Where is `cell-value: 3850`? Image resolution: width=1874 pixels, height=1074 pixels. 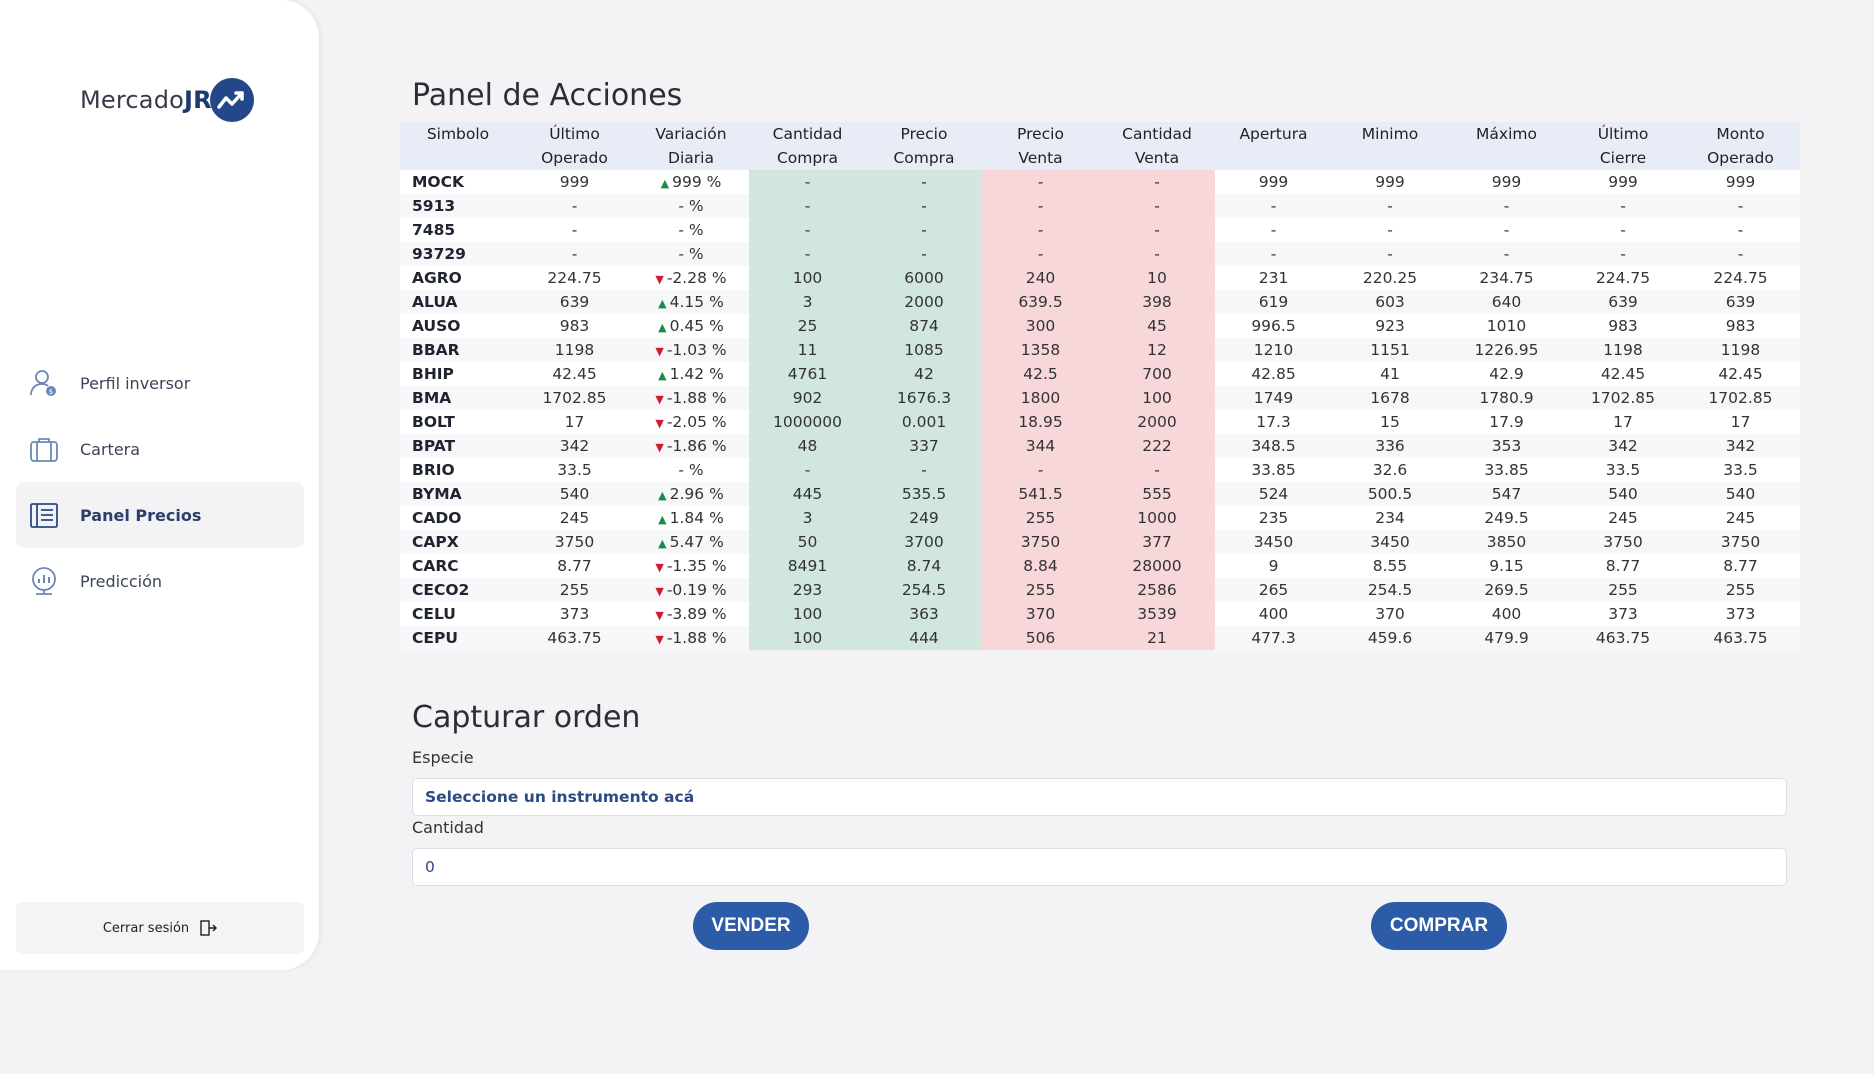
cell-value: 3850 is located at coordinates (1506, 542).